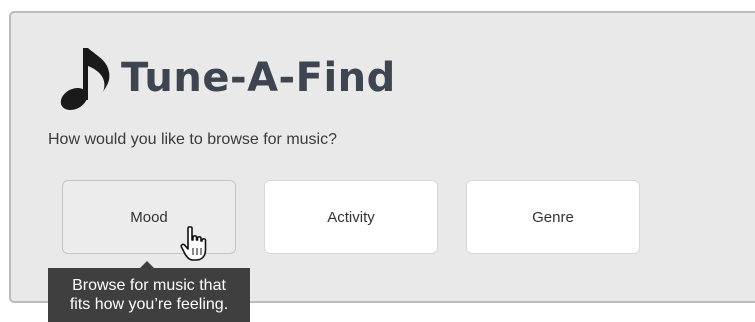 The image size is (755, 322). I want to click on tooltip-line-1: Browse for music that, so click(149, 285).